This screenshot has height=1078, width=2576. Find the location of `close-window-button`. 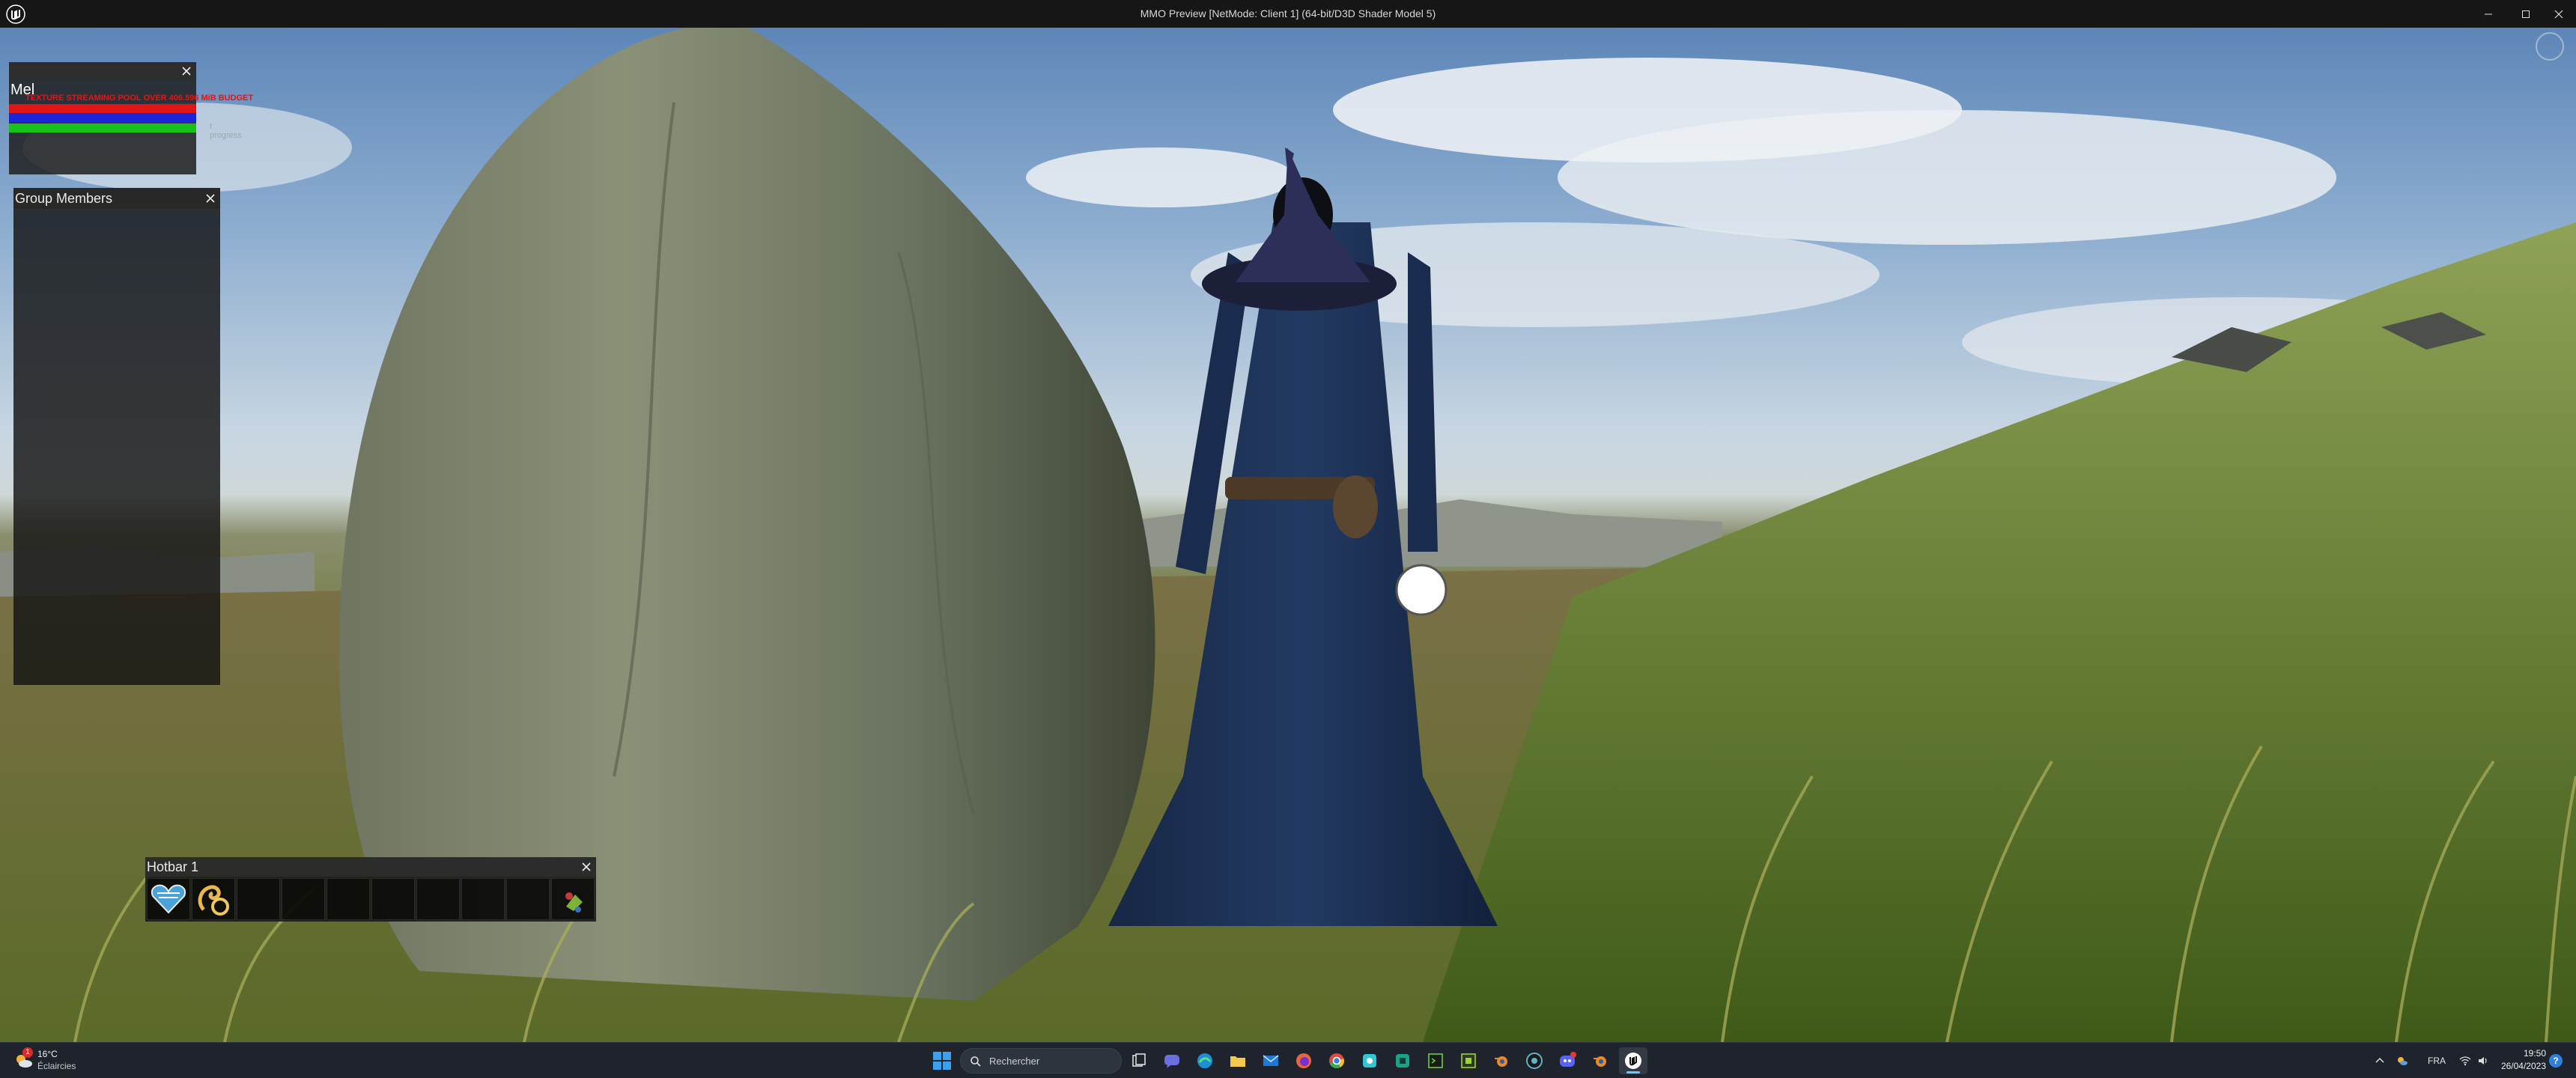

close-window-button is located at coordinates (2559, 14).